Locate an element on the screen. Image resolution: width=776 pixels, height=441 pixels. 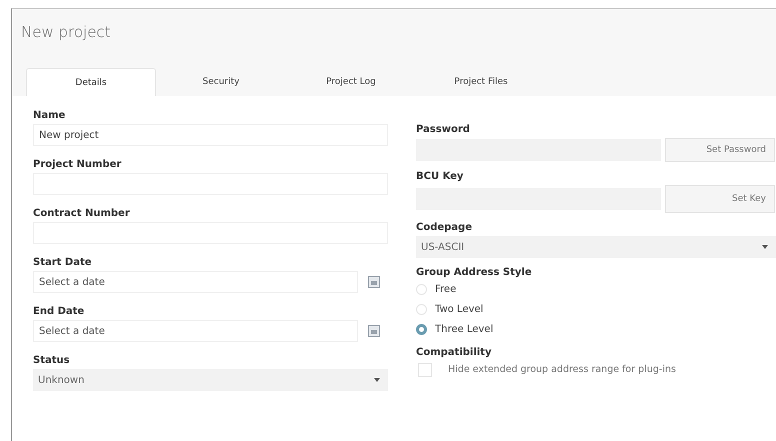
set-password-button: Set Password is located at coordinates (720, 150).